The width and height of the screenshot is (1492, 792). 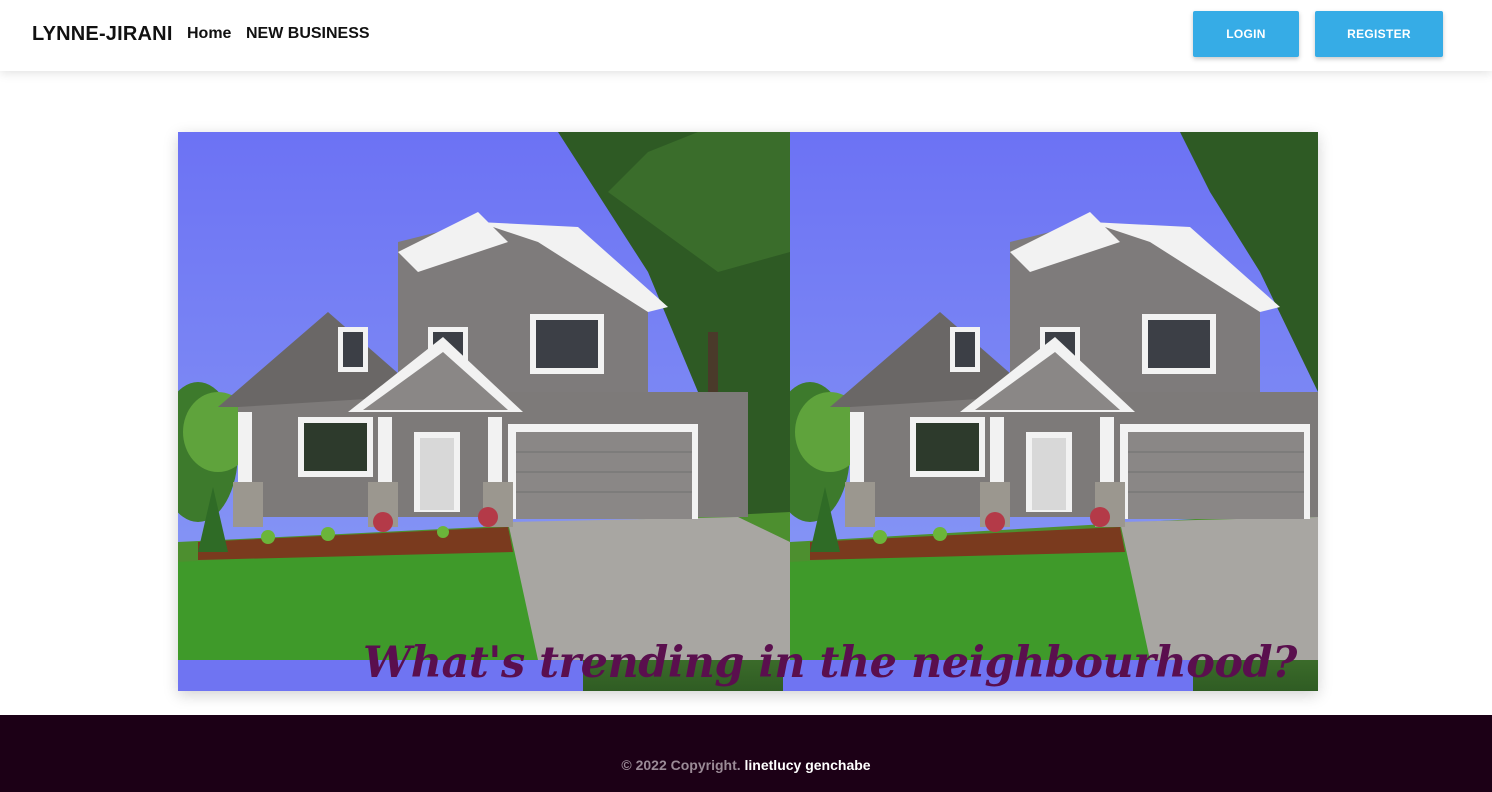 What do you see at coordinates (1246, 34) in the screenshot?
I see `login-button: LOGIN` at bounding box center [1246, 34].